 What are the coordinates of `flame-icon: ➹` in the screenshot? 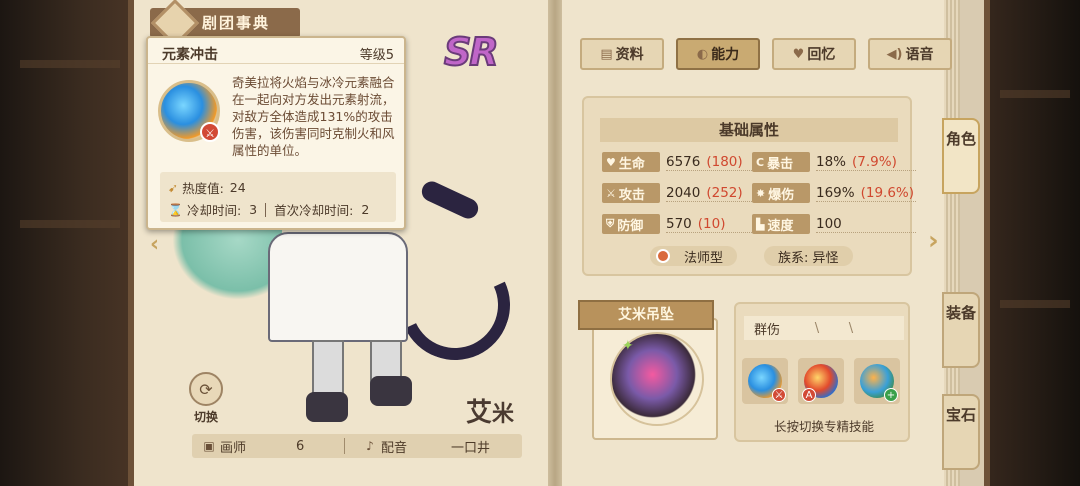 It's located at (173, 187).